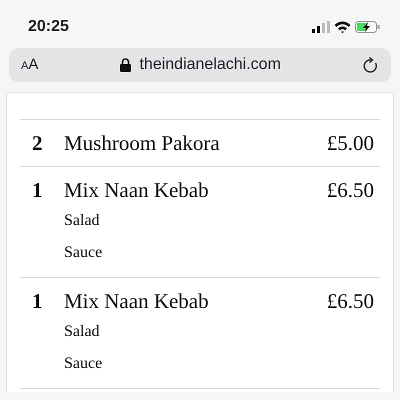 The height and width of the screenshot is (400, 400). What do you see at coordinates (350, 143) in the screenshot?
I see `item-price: £5.00` at bounding box center [350, 143].